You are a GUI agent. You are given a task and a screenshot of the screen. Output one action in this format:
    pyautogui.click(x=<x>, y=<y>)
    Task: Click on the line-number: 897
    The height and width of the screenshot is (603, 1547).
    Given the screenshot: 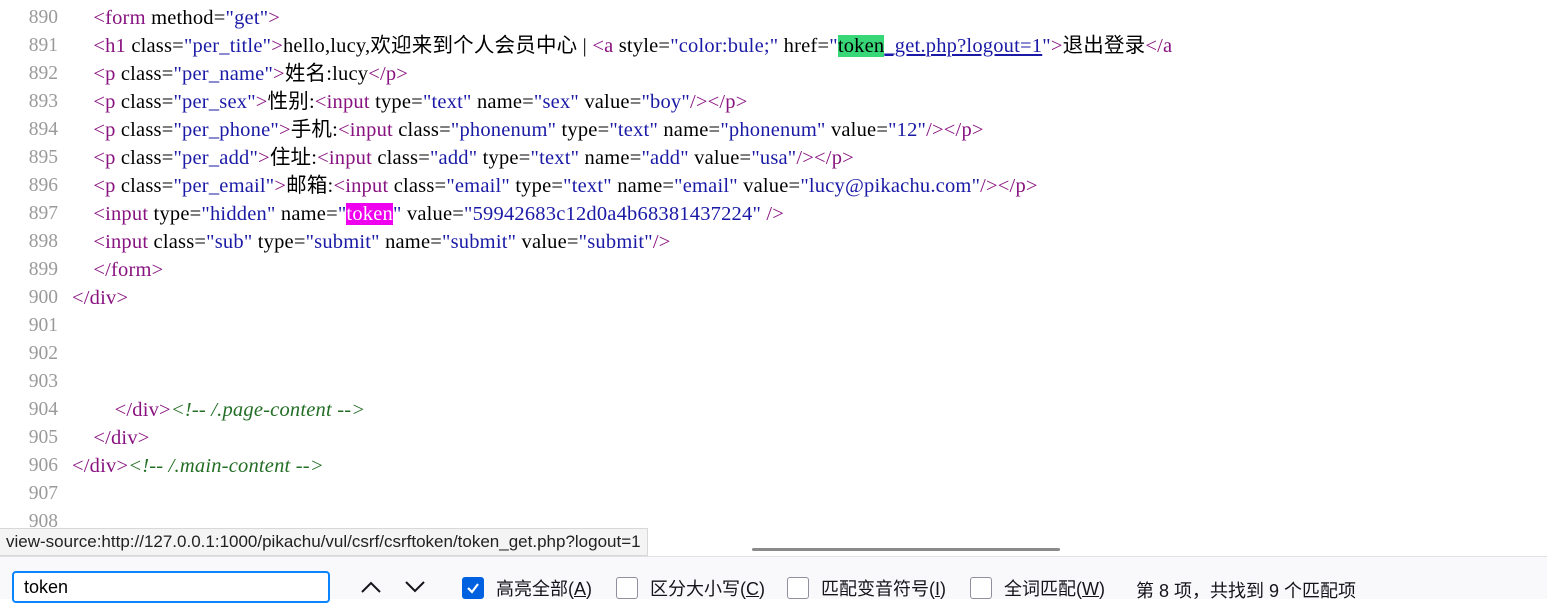 What is the action you would take?
    pyautogui.click(x=43, y=213)
    